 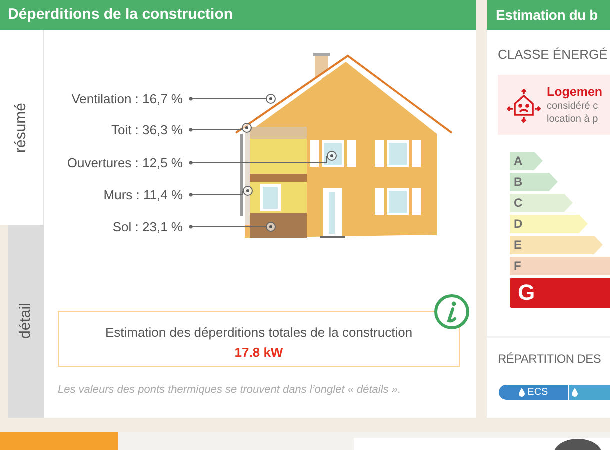 I want to click on section-heading: RÉPARTITION DES, so click(x=550, y=359).